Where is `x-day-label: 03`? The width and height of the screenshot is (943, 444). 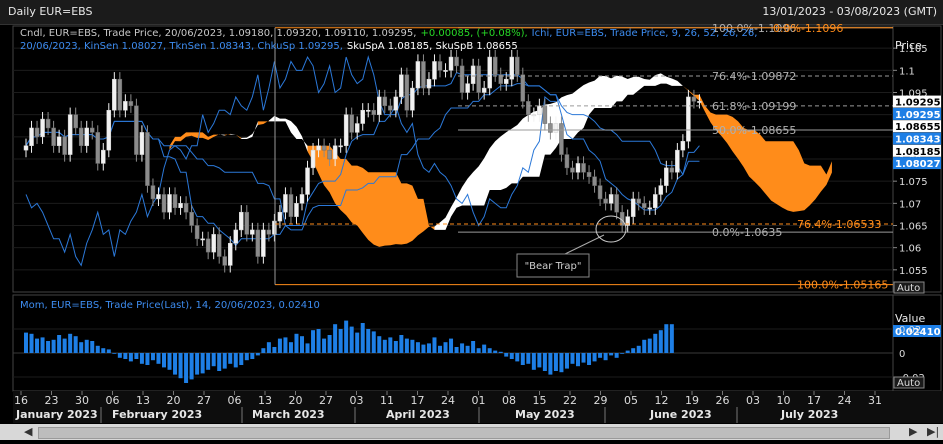 x-day-label: 03 is located at coordinates (357, 400).